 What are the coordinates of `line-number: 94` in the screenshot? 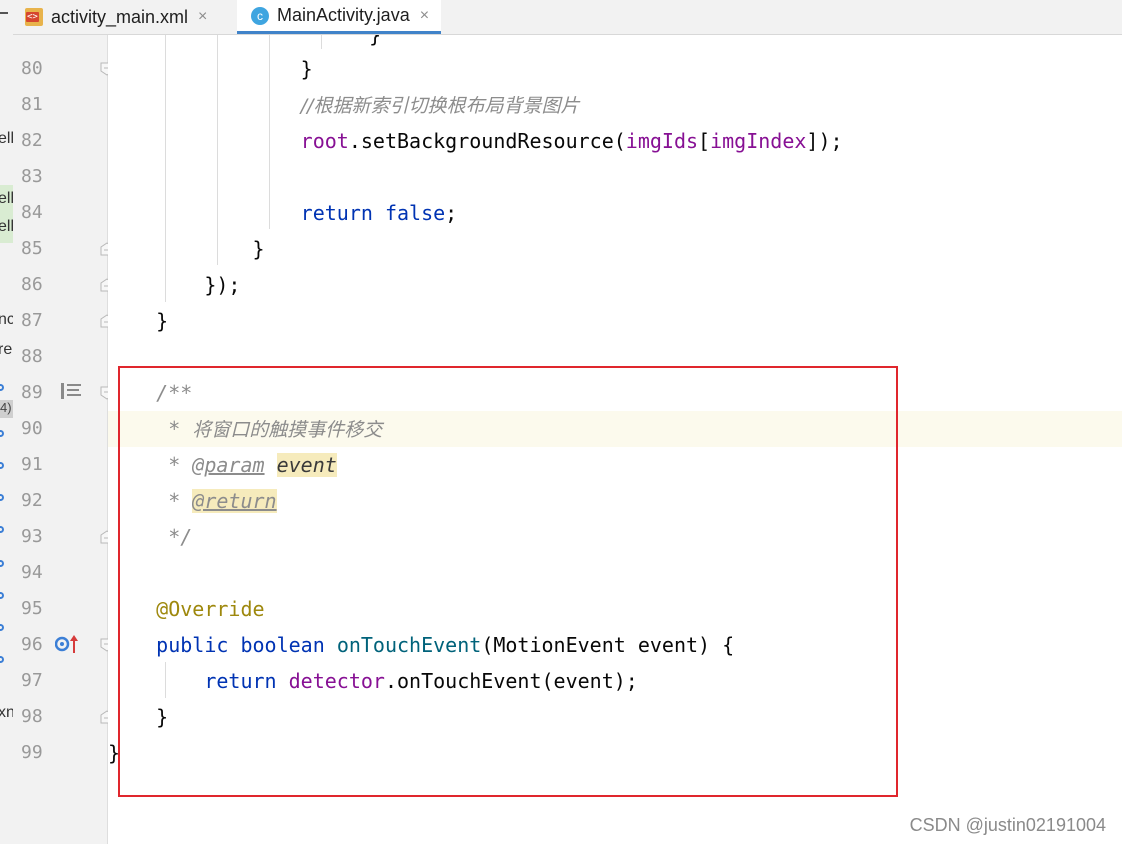 It's located at (32, 572).